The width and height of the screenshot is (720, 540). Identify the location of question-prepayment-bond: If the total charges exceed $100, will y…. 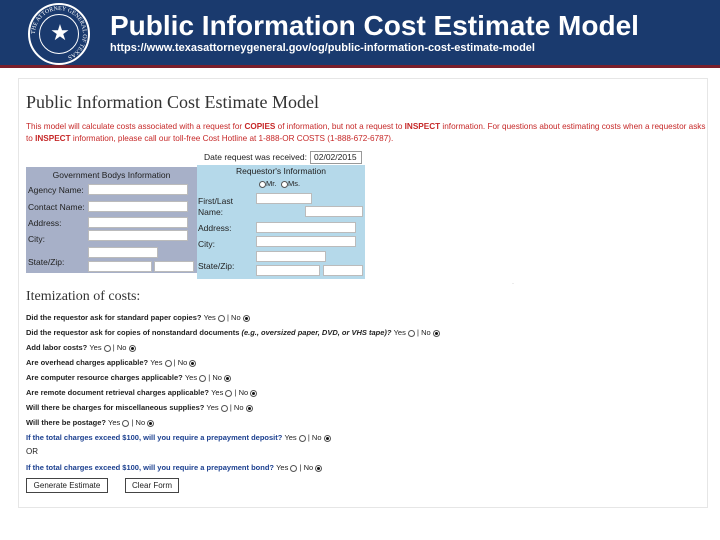
(174, 467).